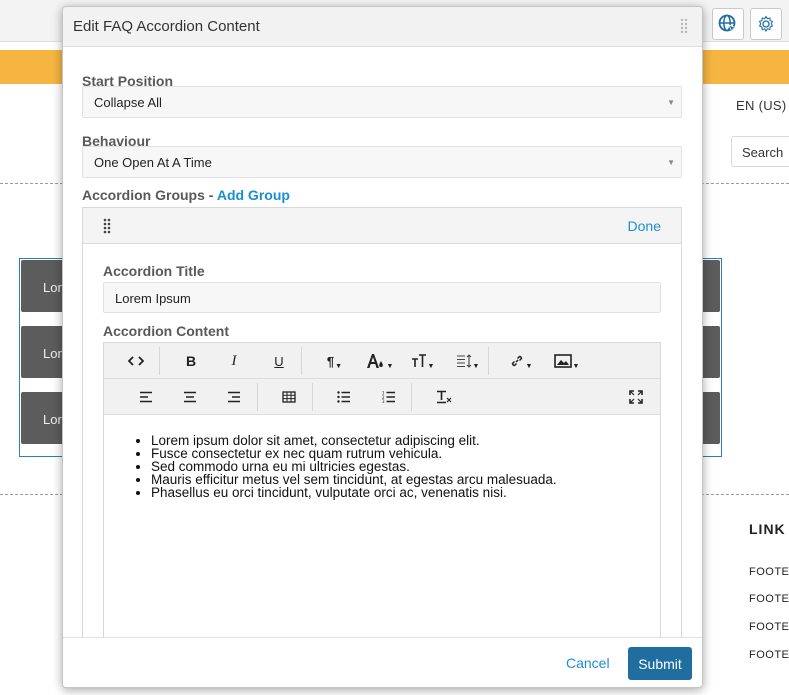  I want to click on paragraph-format-icon: ¶ ▼, so click(334, 361).